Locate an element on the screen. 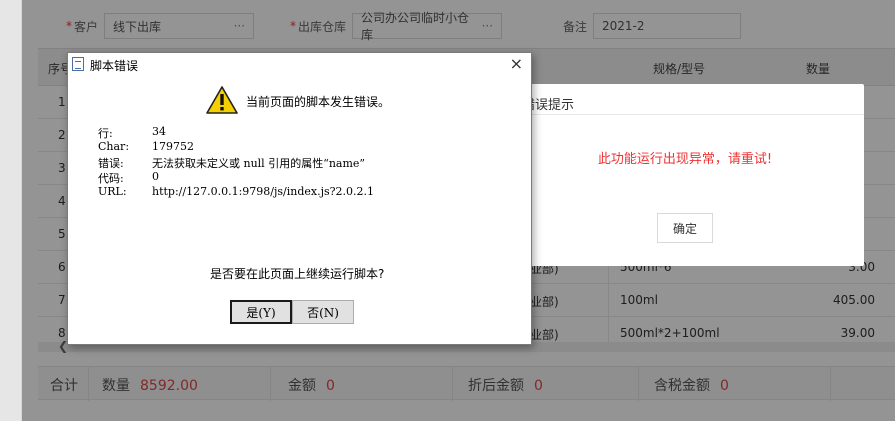 The image size is (895, 421). dialog-title: 脚本错误 is located at coordinates (114, 66).